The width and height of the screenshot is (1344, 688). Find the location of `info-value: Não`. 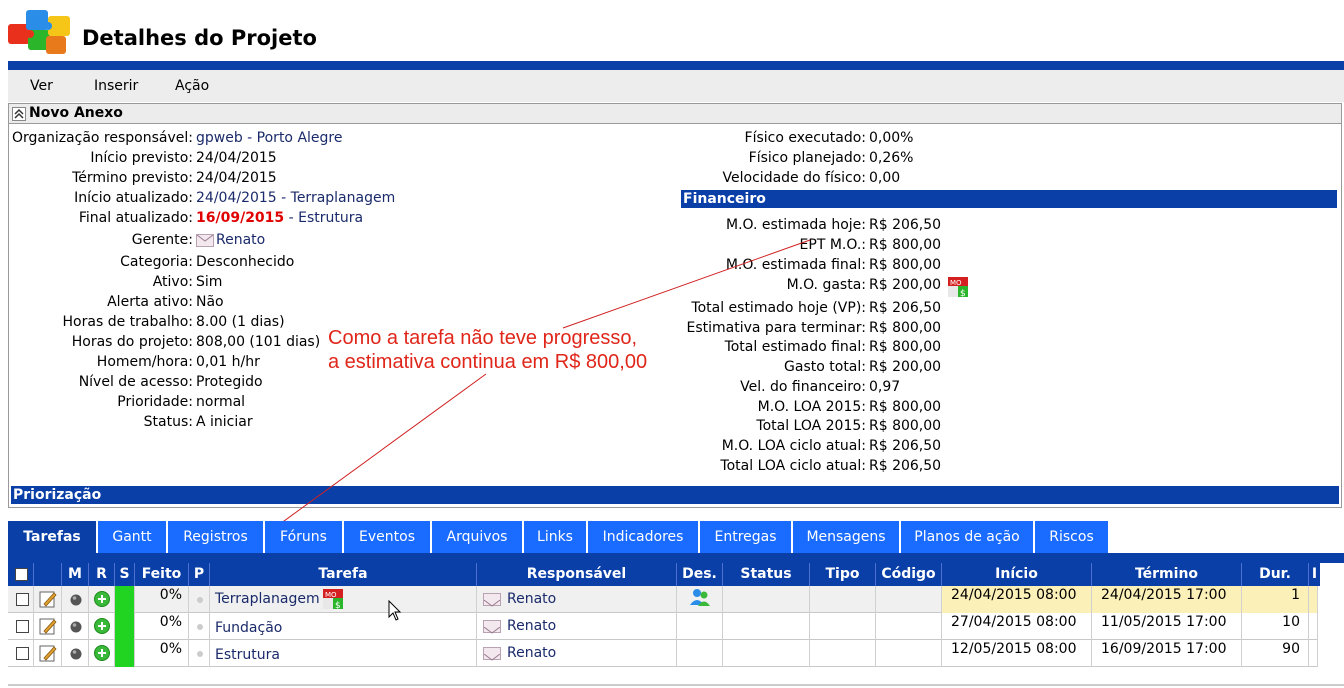

info-value: Não is located at coordinates (210, 302).